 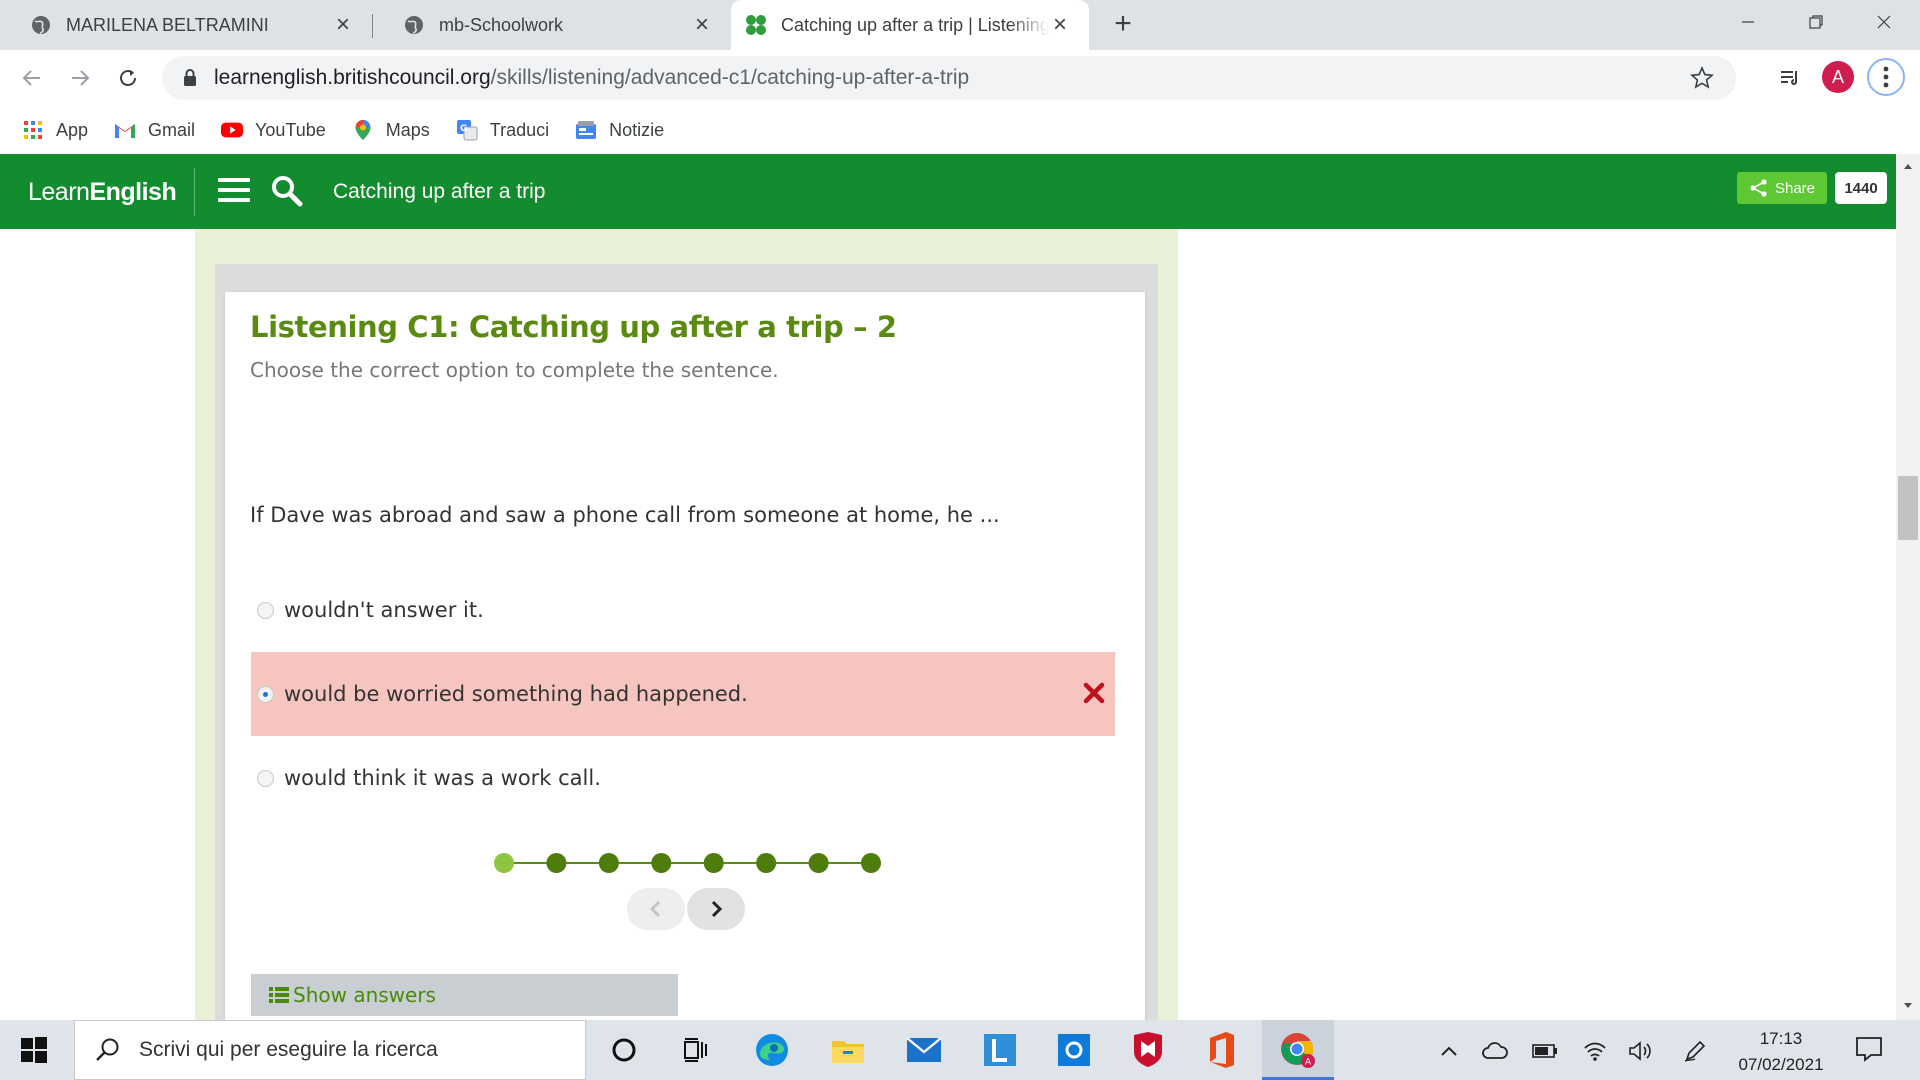 I want to click on minimize-button, so click(x=1748, y=22).